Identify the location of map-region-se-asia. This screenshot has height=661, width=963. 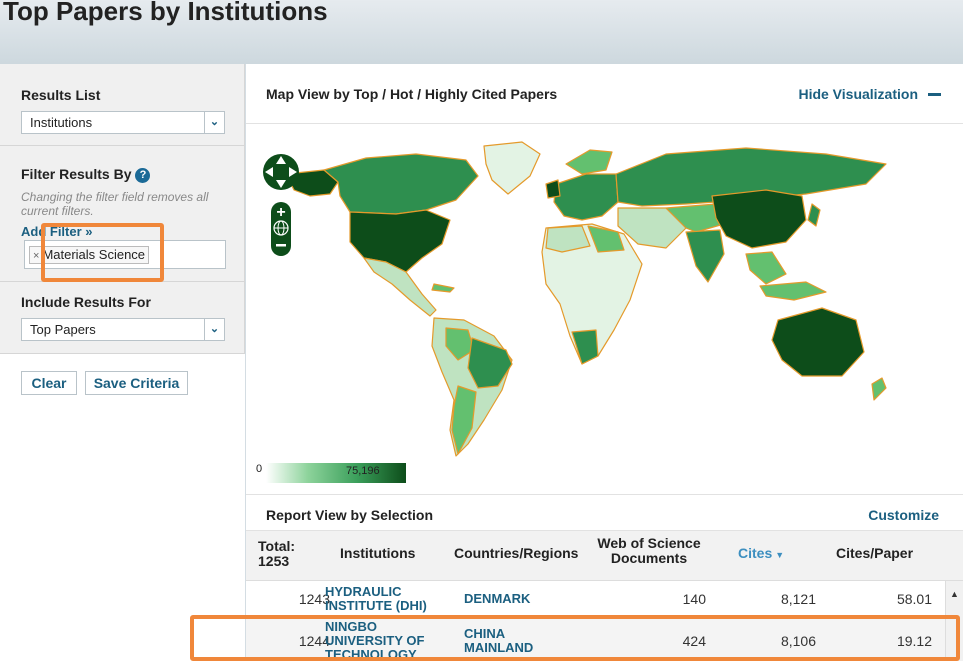
(766, 268).